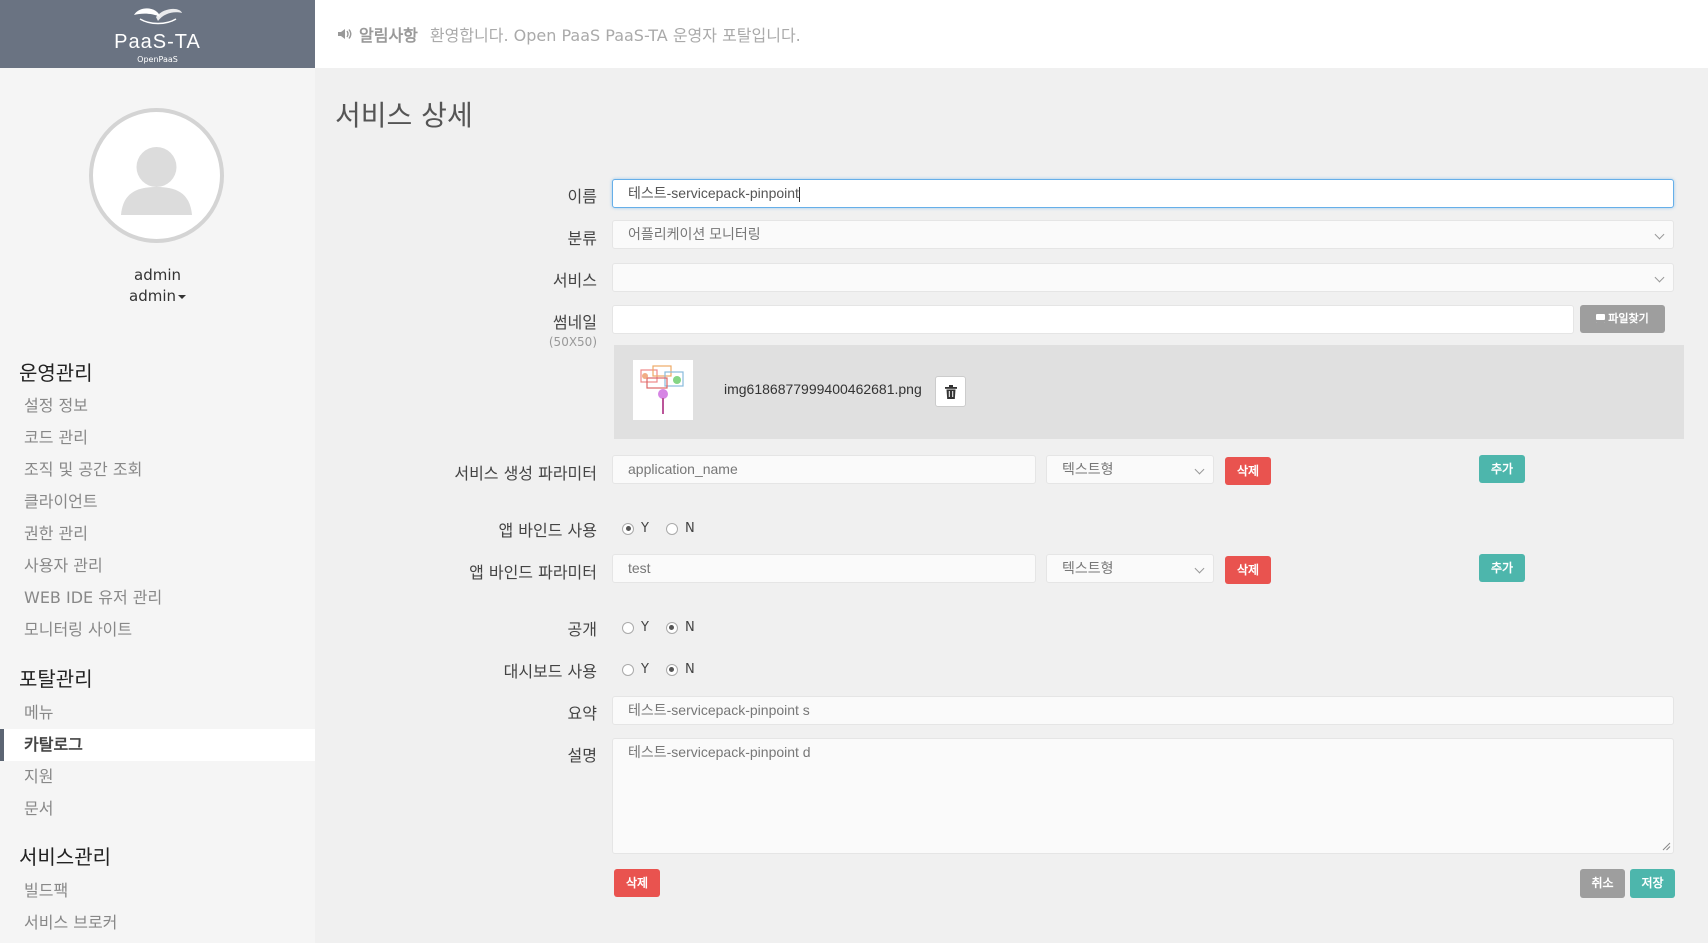  Describe the element at coordinates (156, 181) in the screenshot. I see `user-avatar-icon` at that location.